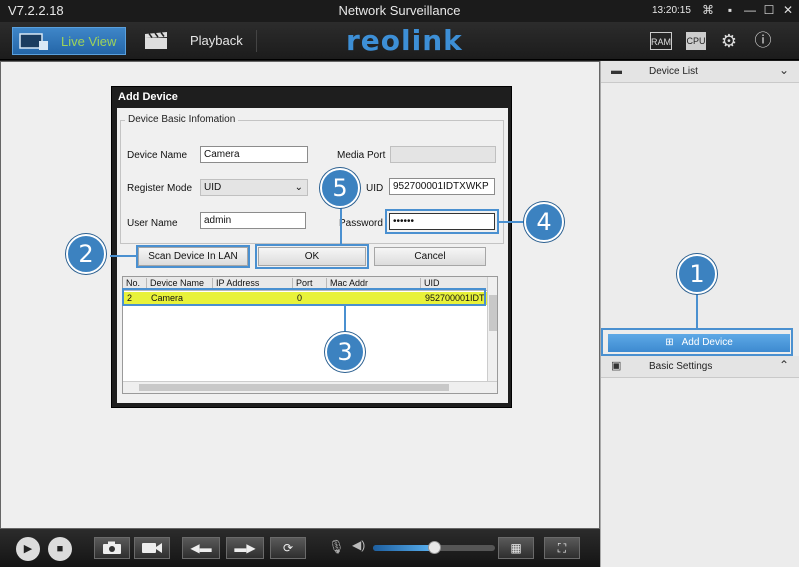 This screenshot has height=567, width=799. Describe the element at coordinates (696, 41) in the screenshot. I see `cpu-icon: CPU` at that location.